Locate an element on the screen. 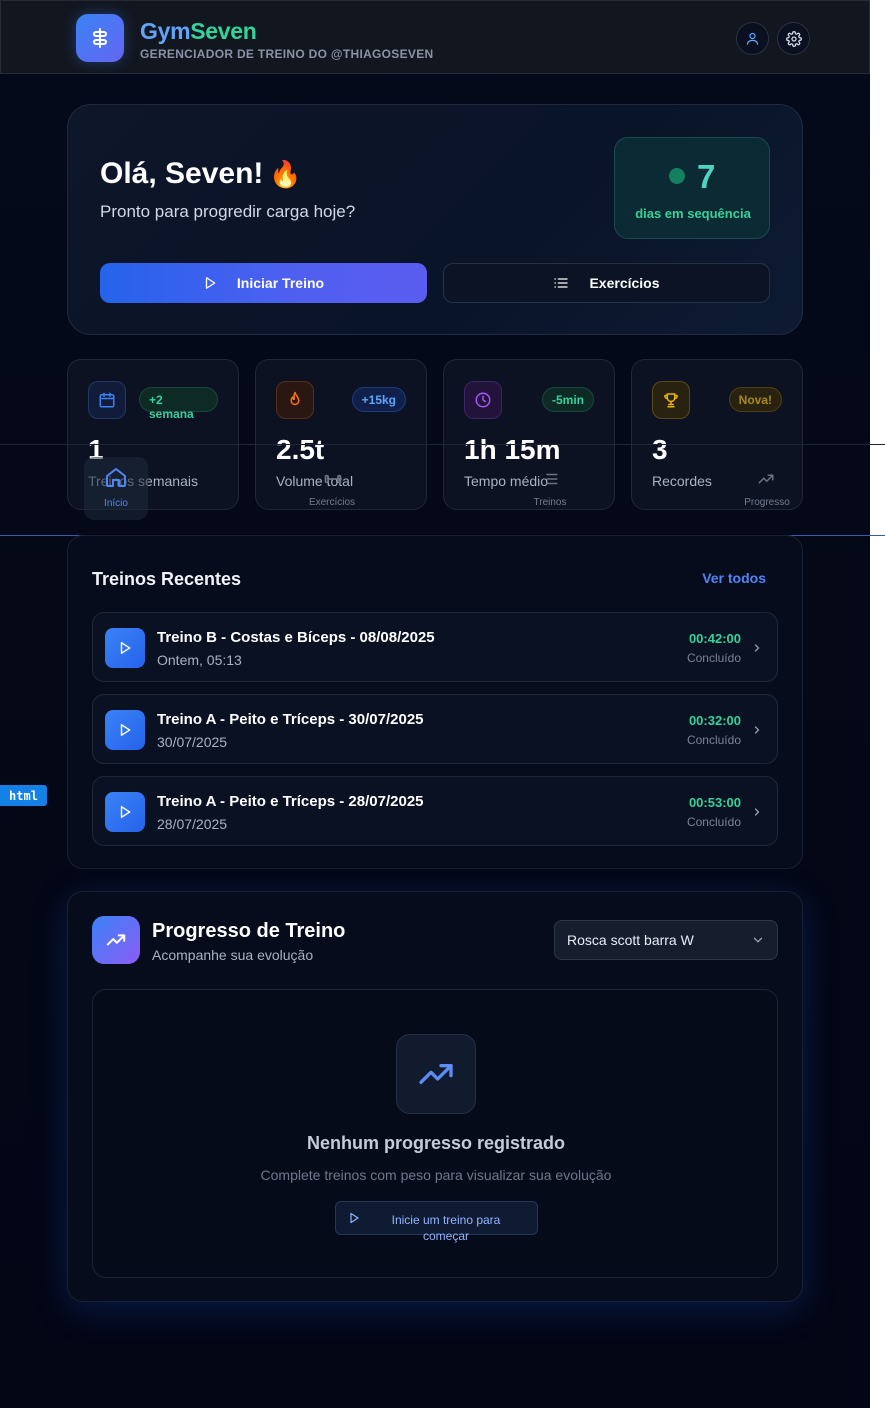  stat-value: 3 is located at coordinates (660, 449).